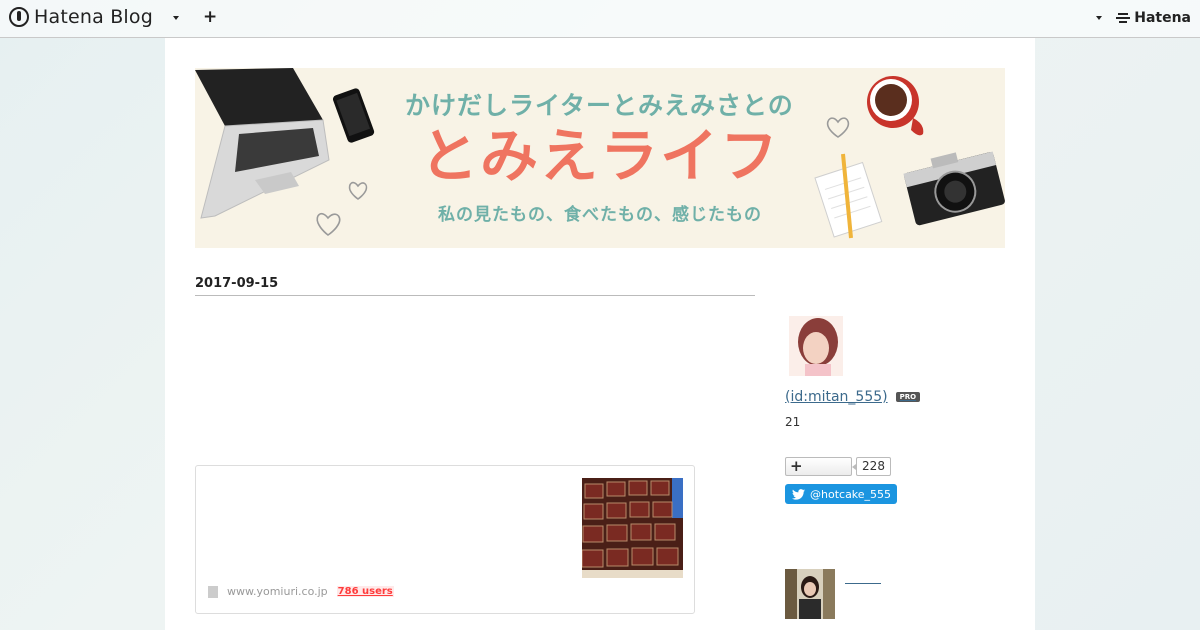  I want to click on account-menu-dropdown-icon, so click(1099, 18).